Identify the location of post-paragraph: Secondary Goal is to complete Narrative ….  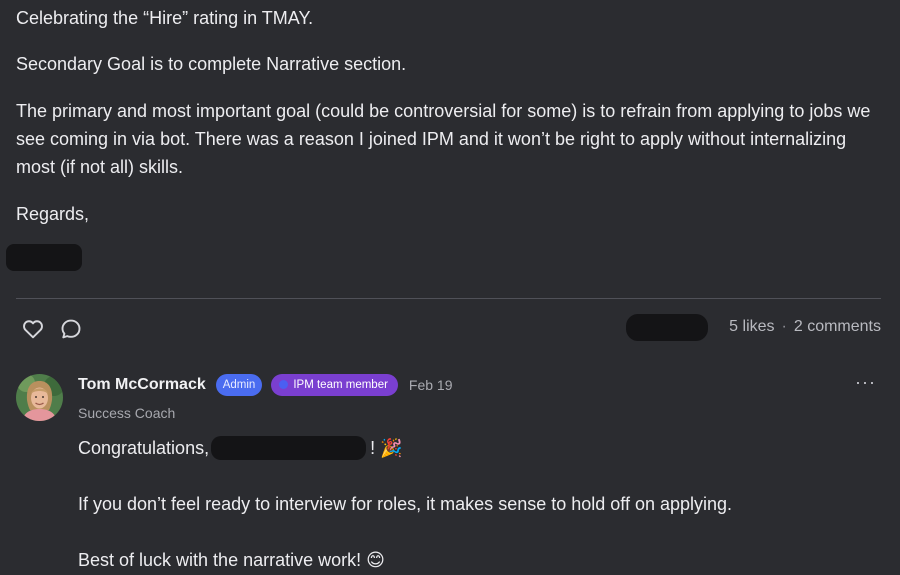
(211, 64).